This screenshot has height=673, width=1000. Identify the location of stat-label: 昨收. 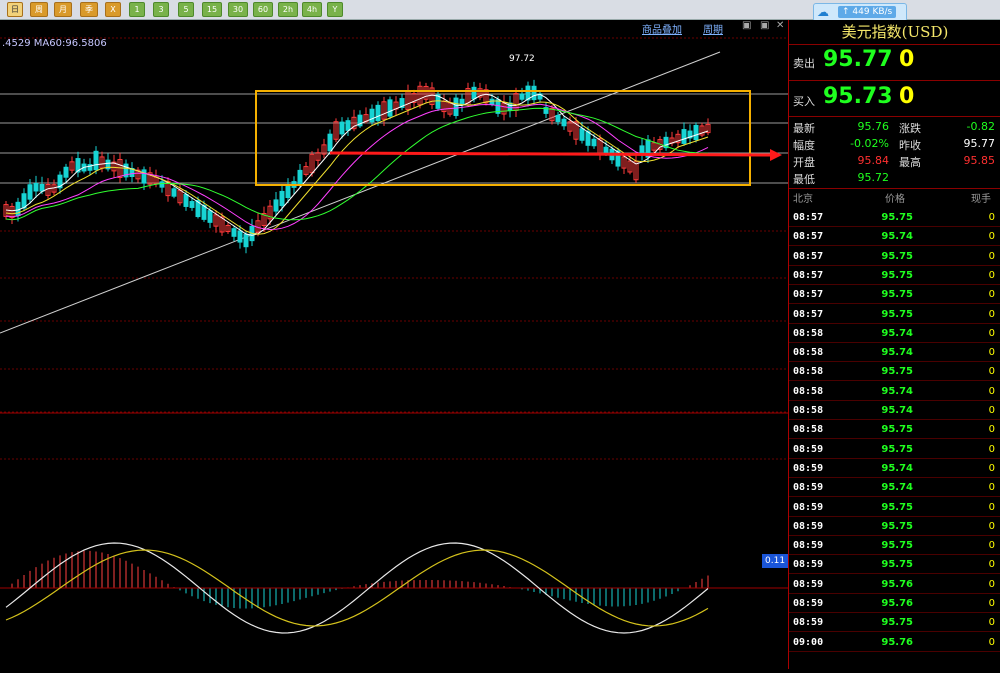
(910, 145).